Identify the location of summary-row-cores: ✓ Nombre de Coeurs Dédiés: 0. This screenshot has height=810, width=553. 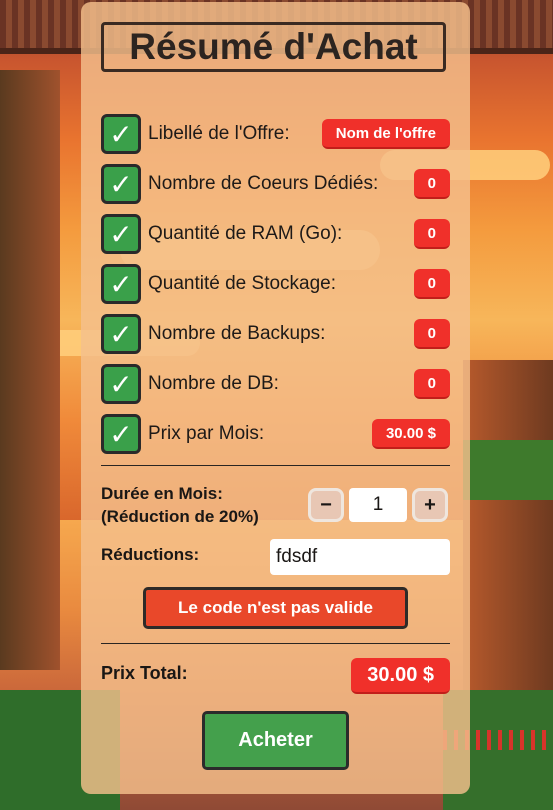
(275, 184).